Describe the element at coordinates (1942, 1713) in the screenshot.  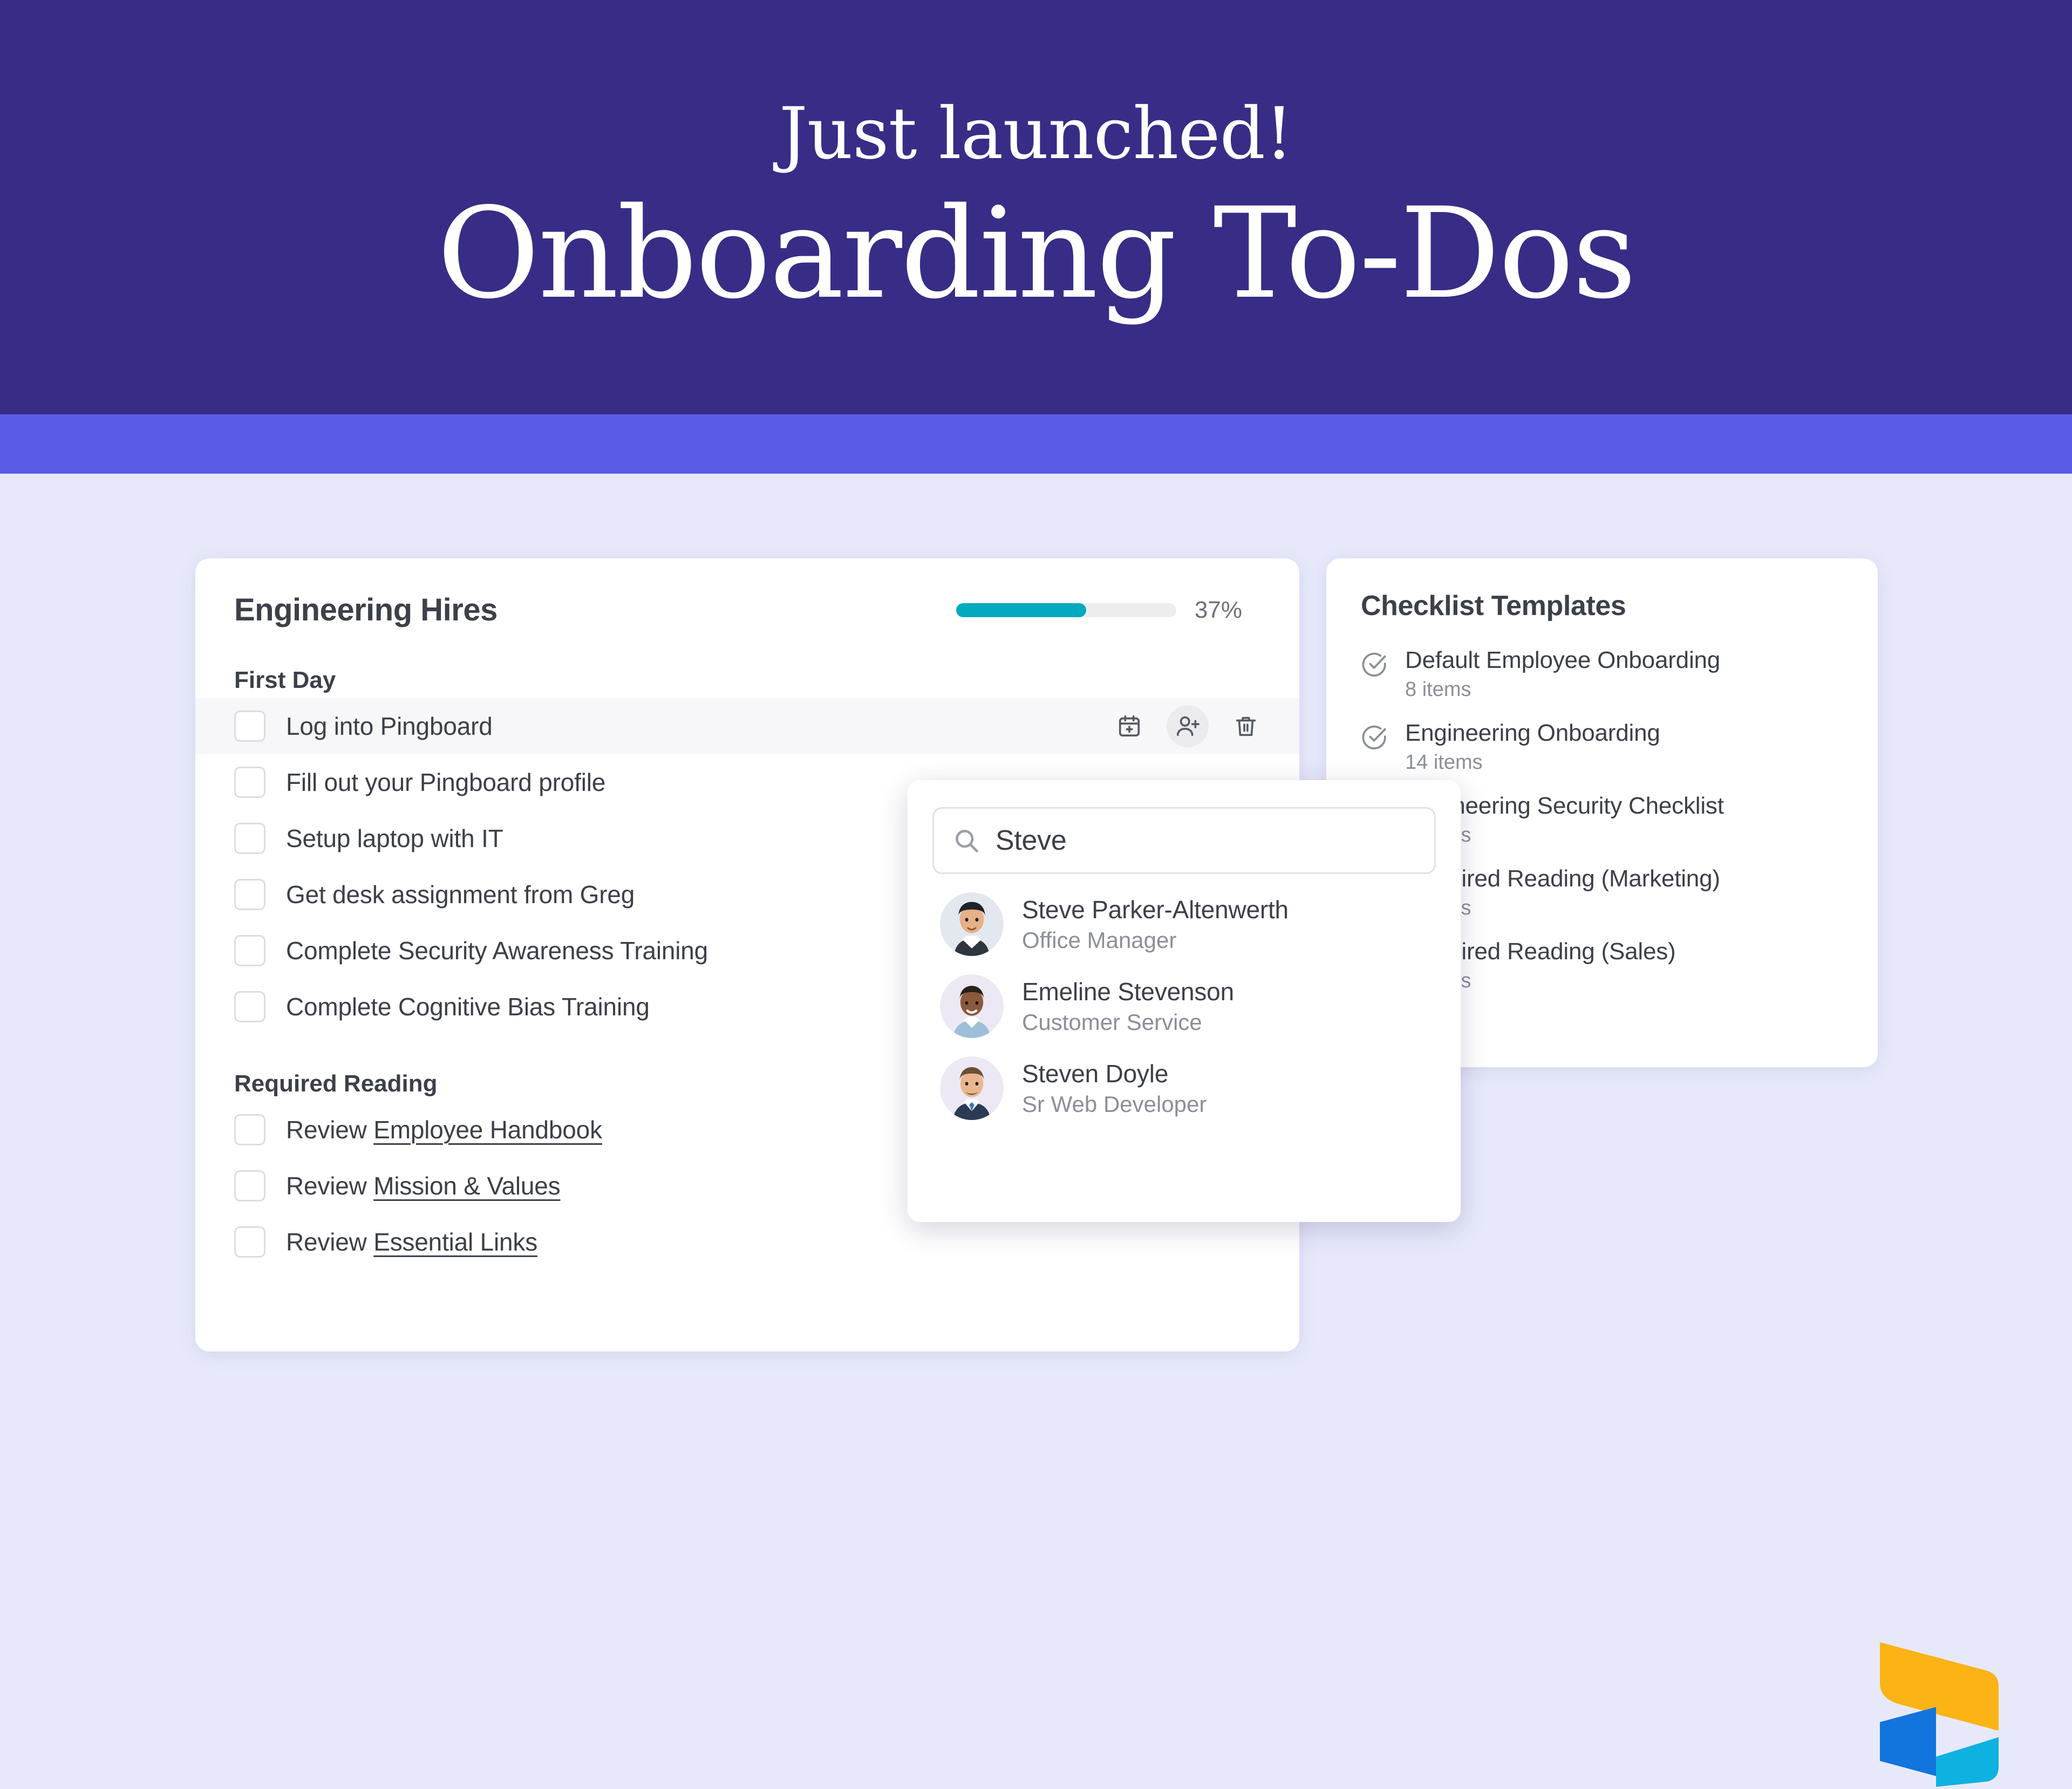
I see `pingboard-logo` at that location.